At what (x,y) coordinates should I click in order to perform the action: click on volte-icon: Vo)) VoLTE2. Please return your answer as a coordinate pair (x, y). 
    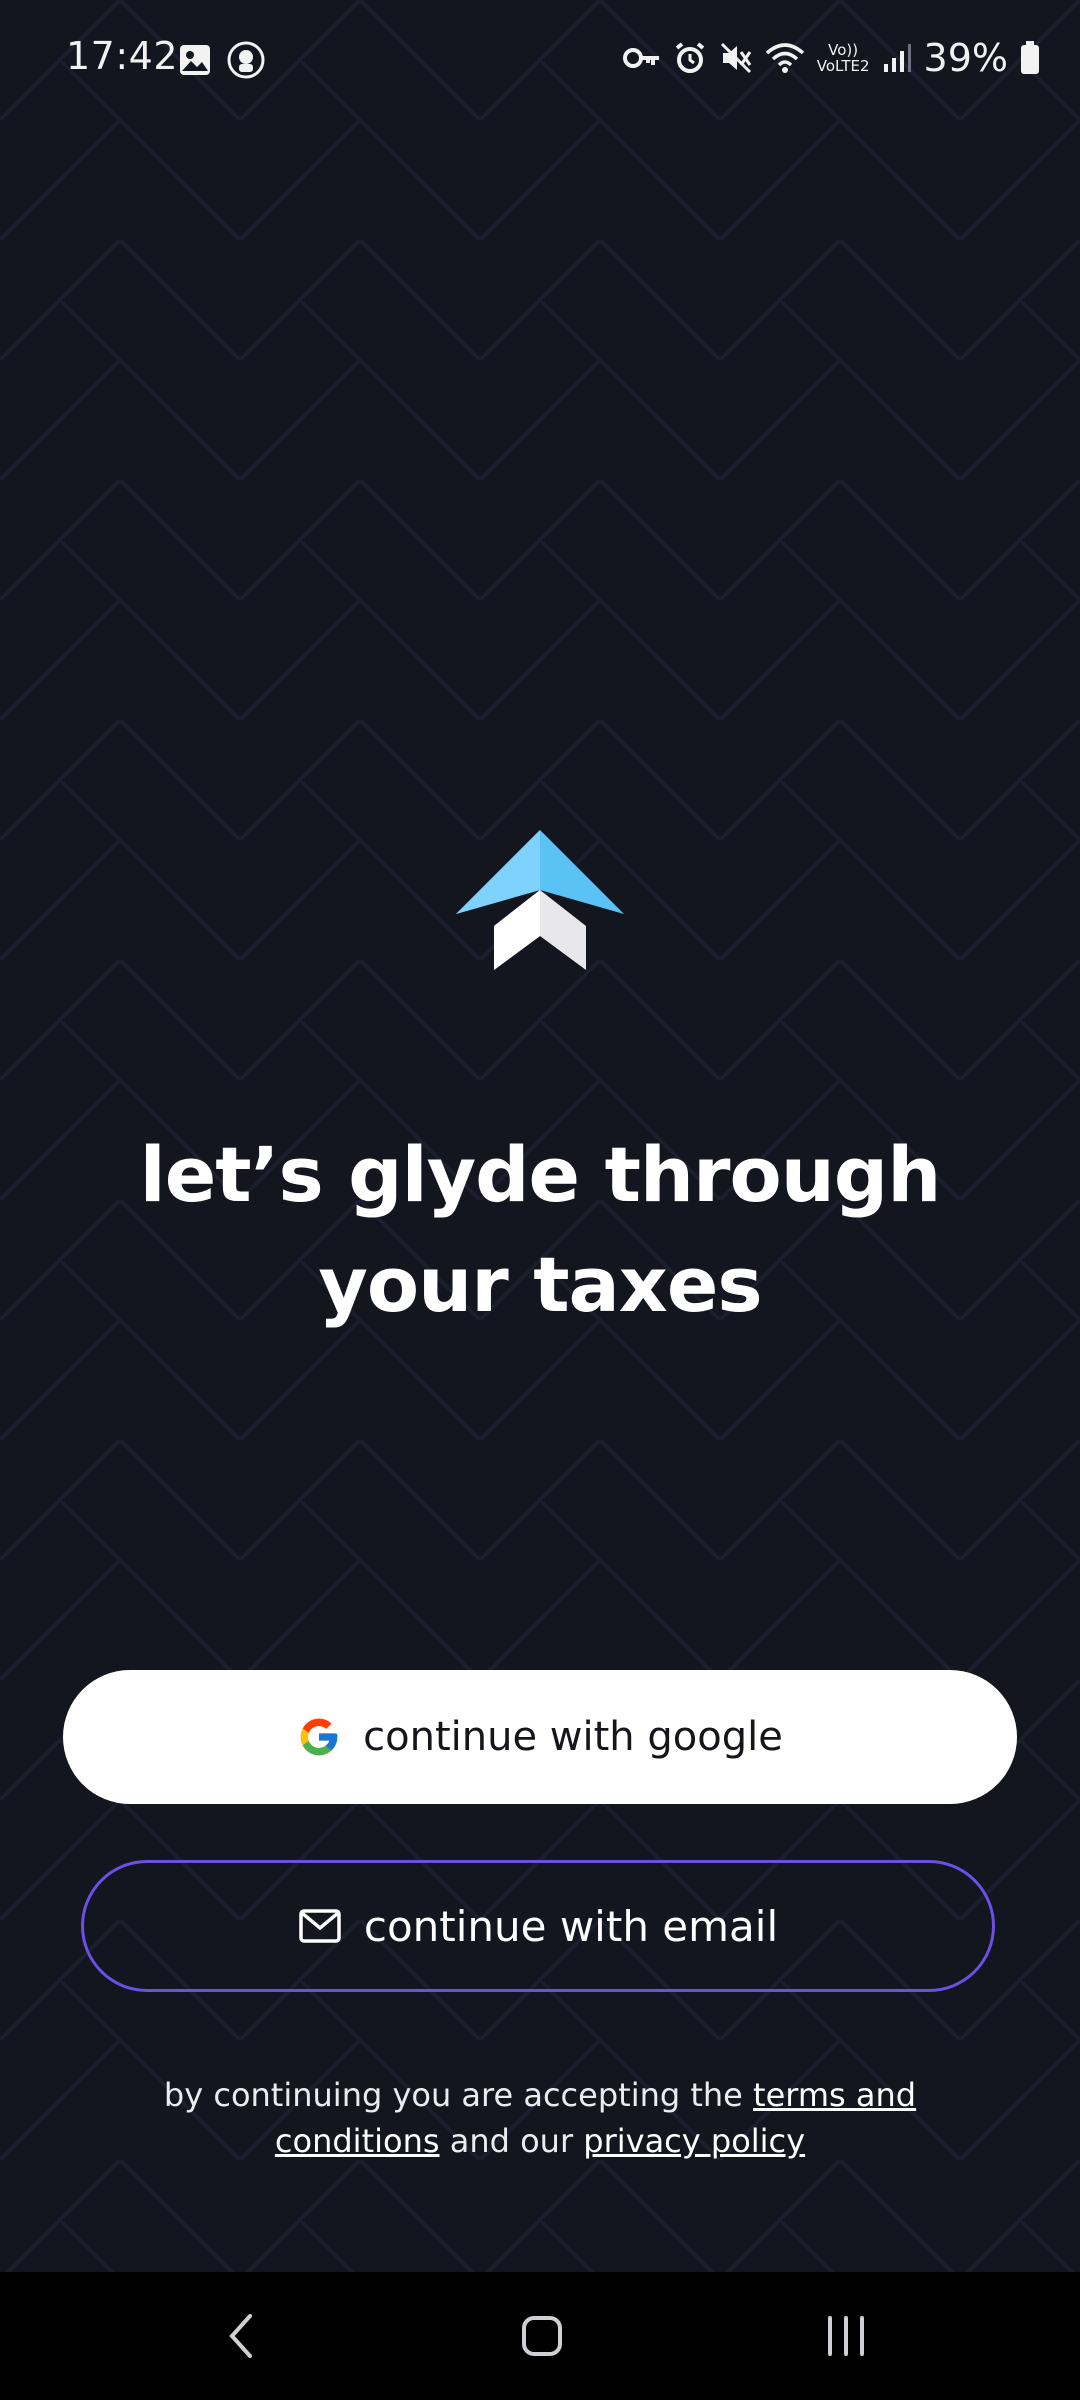
    Looking at the image, I should click on (843, 58).